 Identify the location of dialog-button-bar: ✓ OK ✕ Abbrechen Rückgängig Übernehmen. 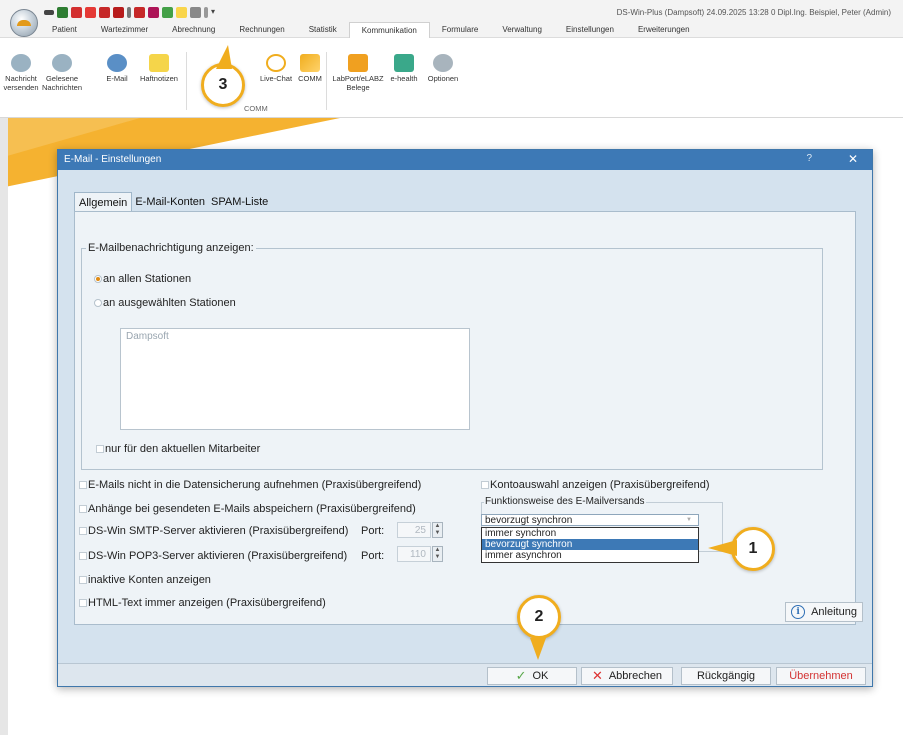
(465, 674).